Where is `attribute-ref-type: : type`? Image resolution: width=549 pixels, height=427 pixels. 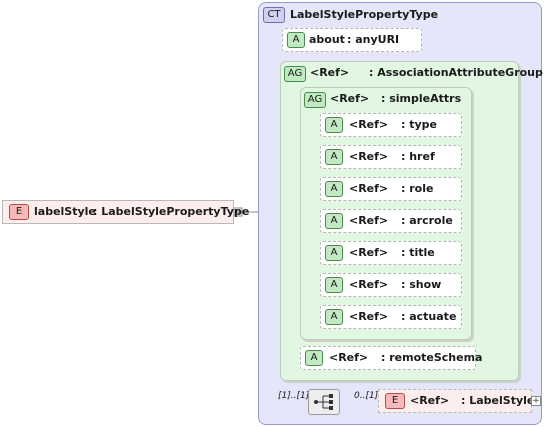
attribute-ref-type: : type is located at coordinates (419, 124).